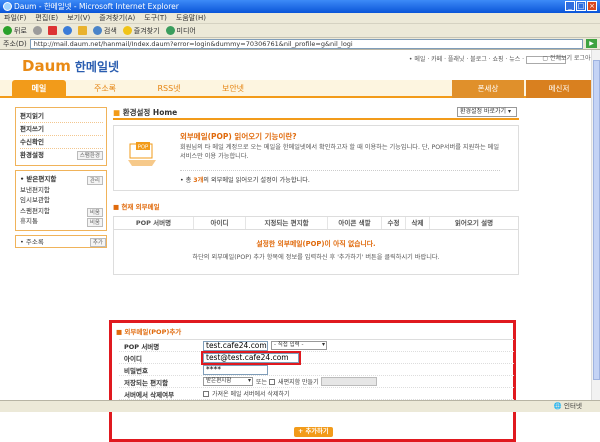  I want to click on row-server: POP 서버명 test.cafe24.com - 직접 입력 -, so click(316, 346).